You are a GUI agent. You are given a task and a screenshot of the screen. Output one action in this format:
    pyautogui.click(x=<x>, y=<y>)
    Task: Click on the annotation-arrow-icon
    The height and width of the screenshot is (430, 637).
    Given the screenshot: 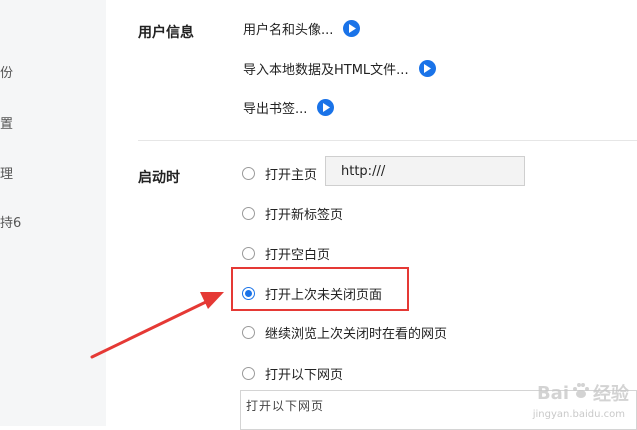 What is the action you would take?
    pyautogui.click(x=157, y=325)
    